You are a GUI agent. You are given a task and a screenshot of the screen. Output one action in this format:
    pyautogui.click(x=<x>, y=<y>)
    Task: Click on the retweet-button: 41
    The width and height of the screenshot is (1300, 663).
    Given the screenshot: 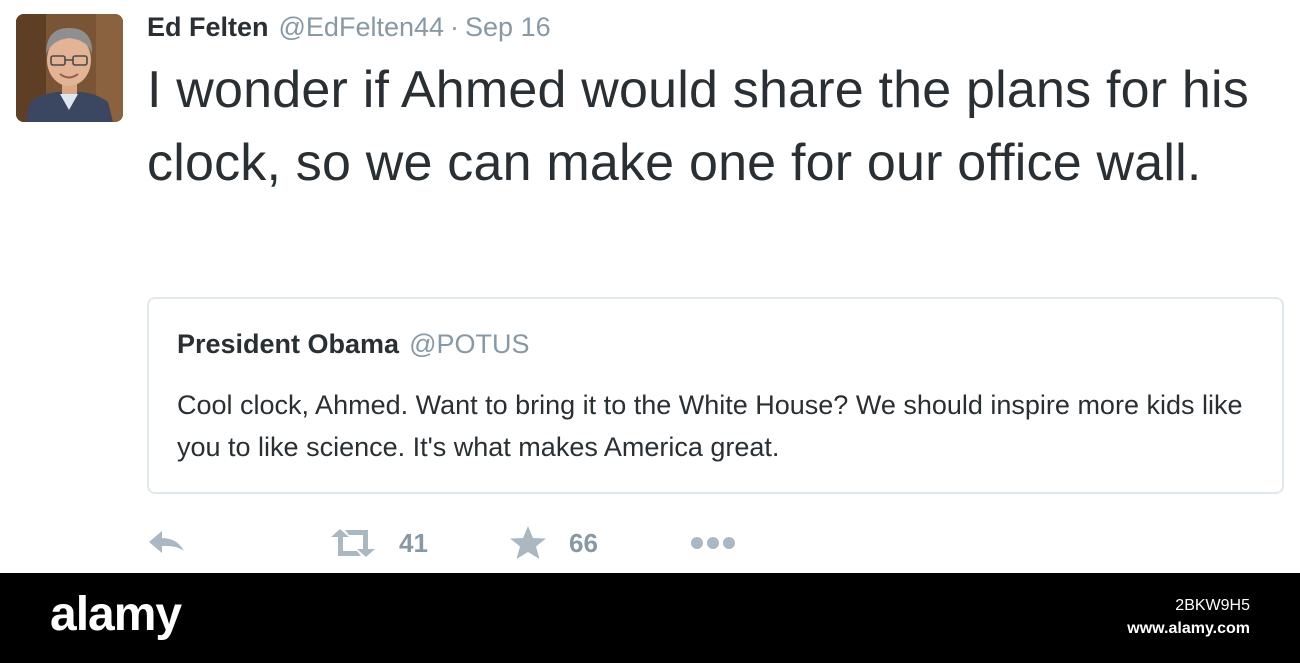 What is the action you would take?
    pyautogui.click(x=378, y=543)
    